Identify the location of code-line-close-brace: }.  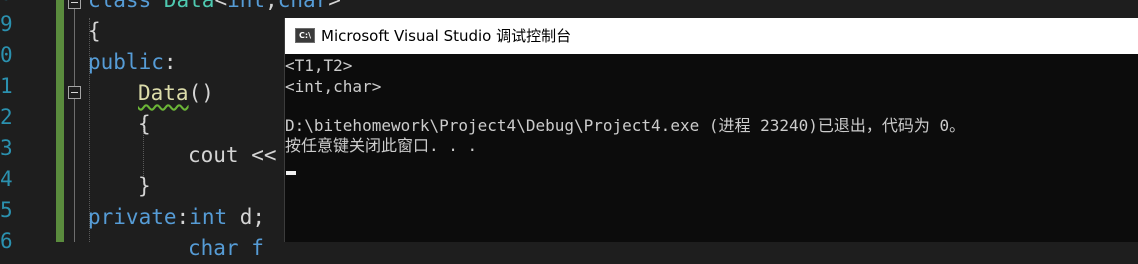
(144, 186).